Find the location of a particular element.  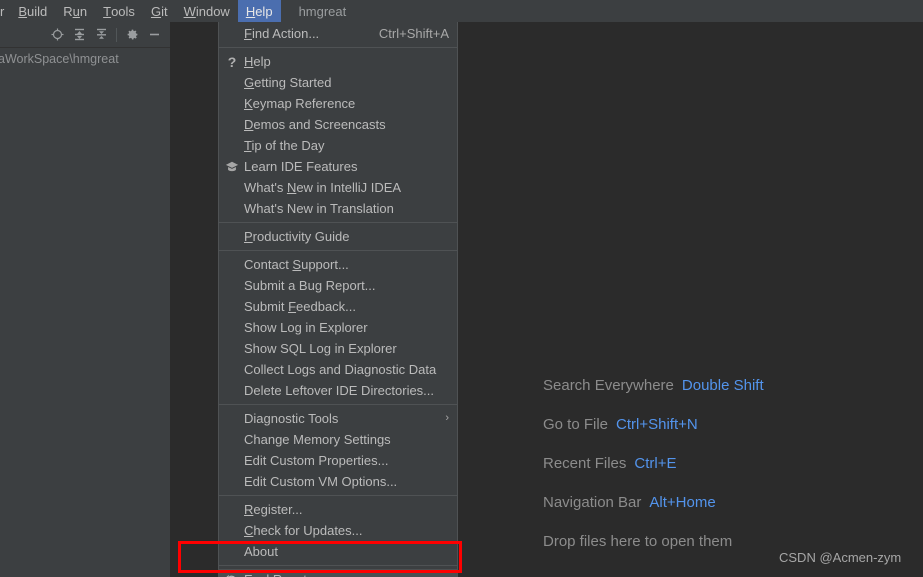

menubar-item-tools: Tools is located at coordinates (119, 11).